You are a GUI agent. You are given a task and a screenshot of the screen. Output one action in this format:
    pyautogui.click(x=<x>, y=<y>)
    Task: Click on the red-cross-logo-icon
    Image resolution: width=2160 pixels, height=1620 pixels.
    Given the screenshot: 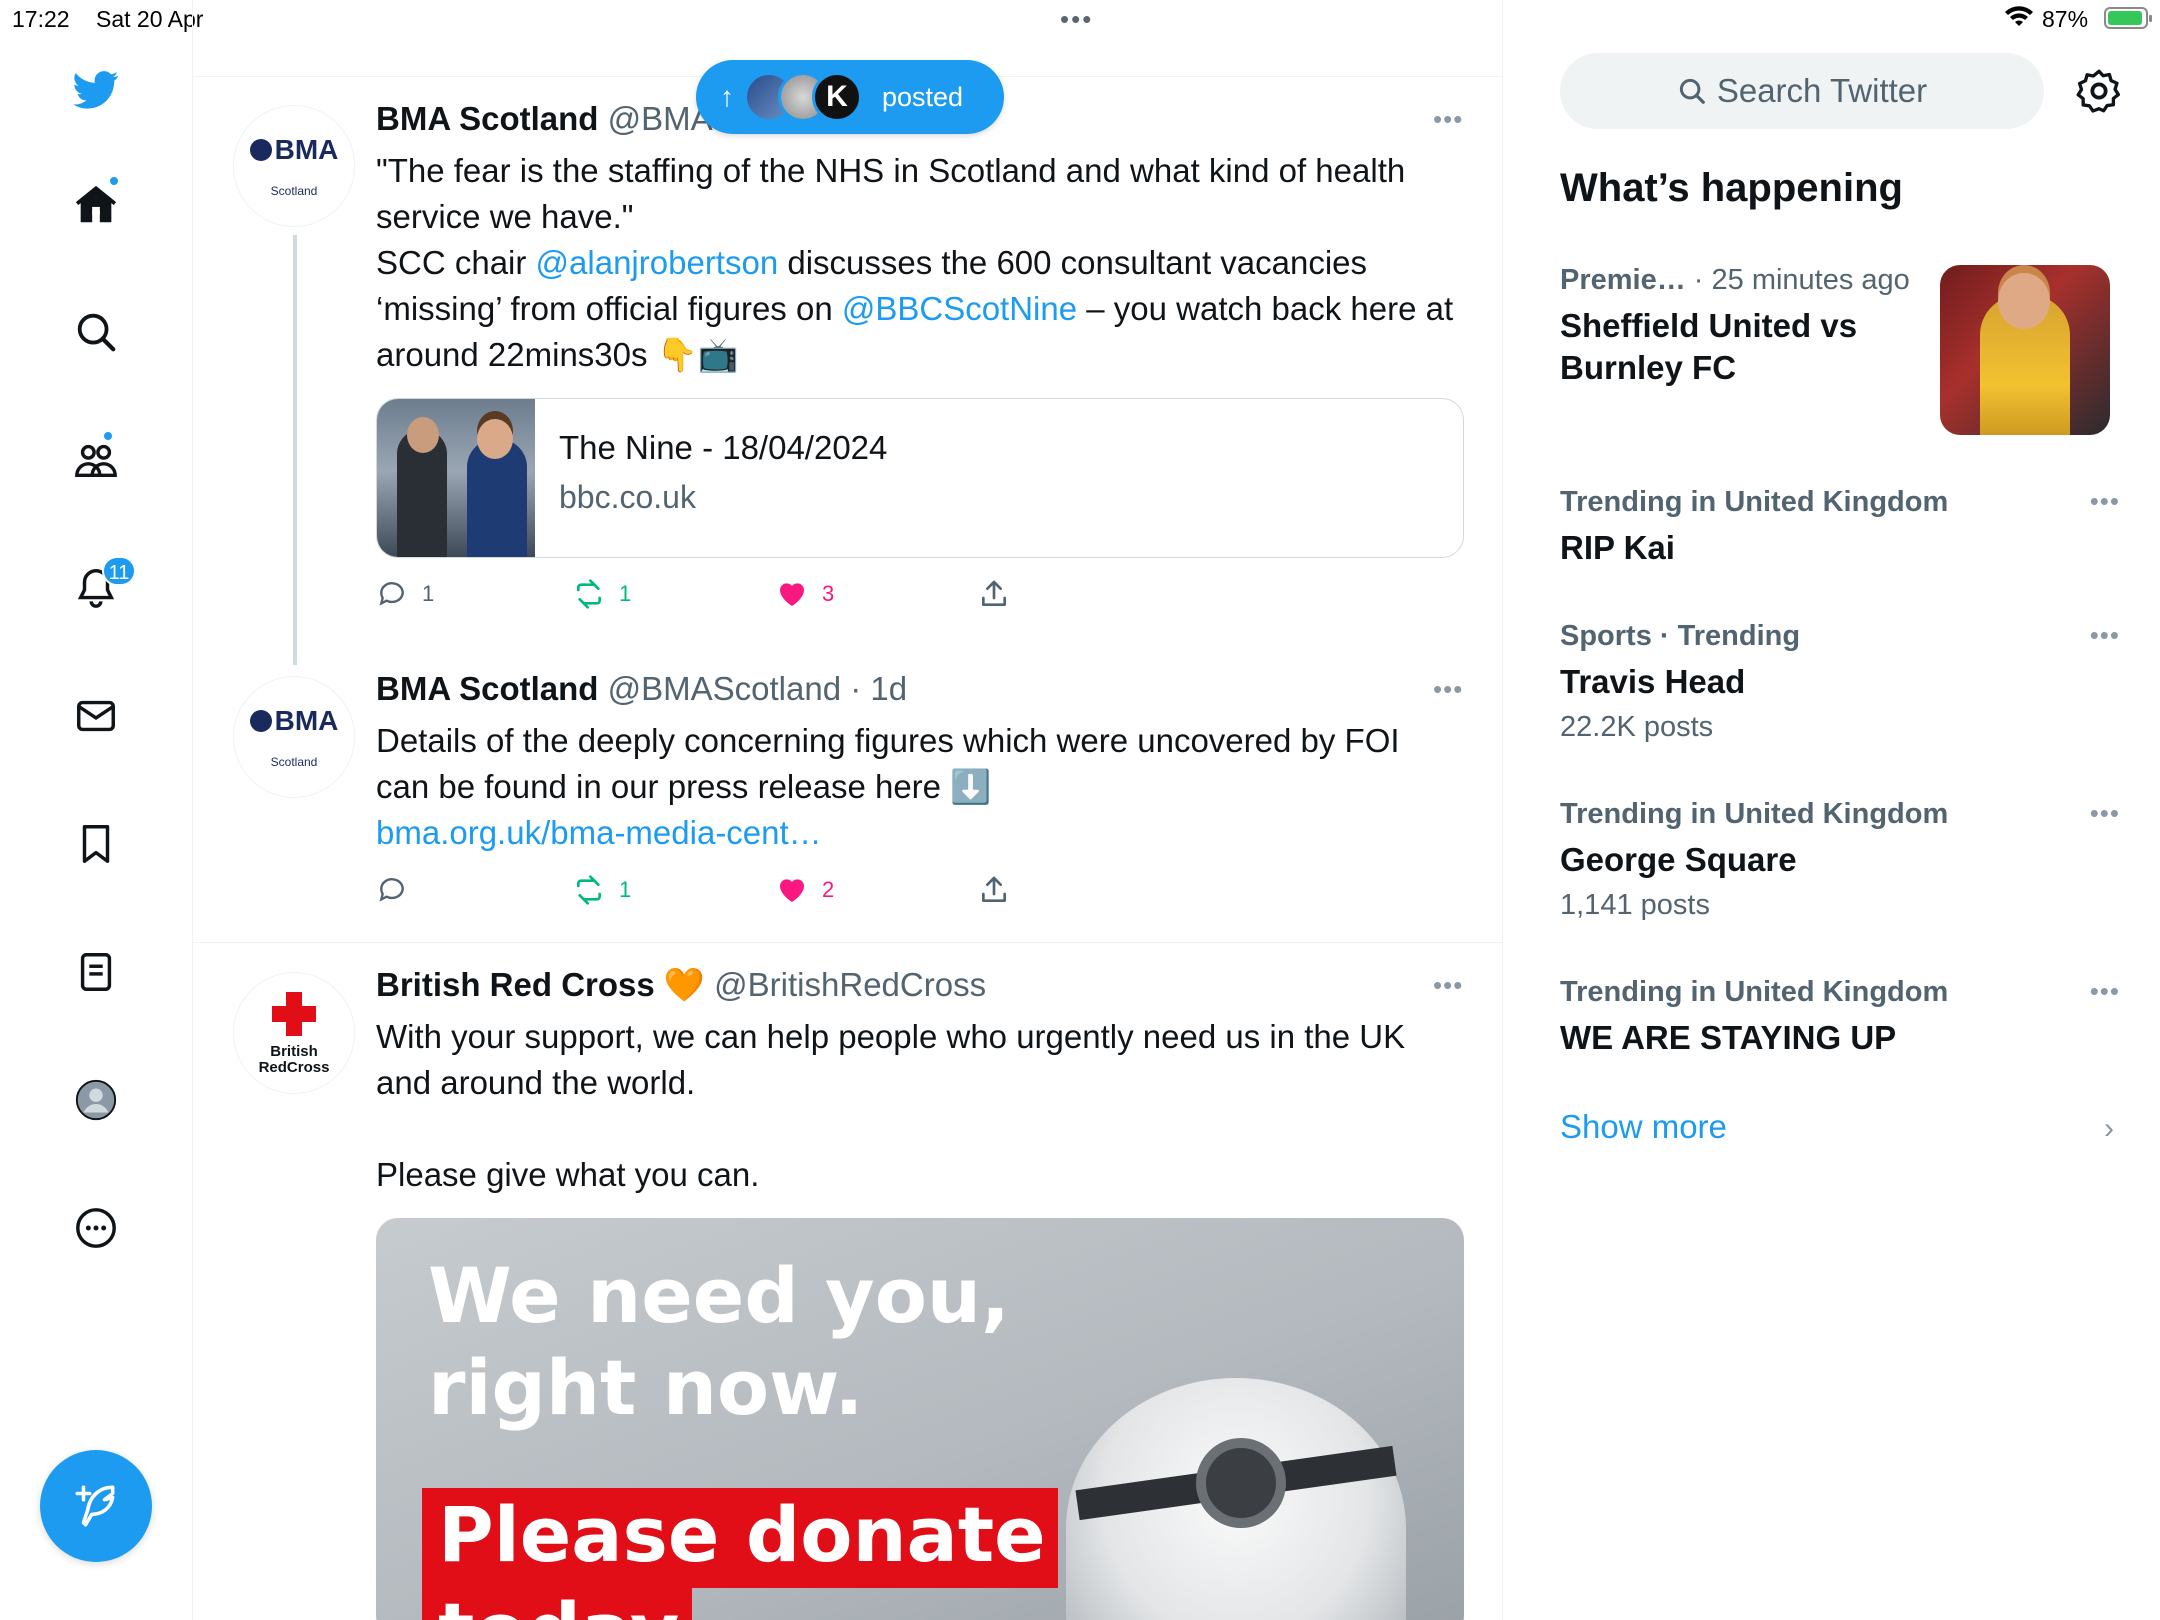 What is the action you would take?
    pyautogui.click(x=294, y=1014)
    